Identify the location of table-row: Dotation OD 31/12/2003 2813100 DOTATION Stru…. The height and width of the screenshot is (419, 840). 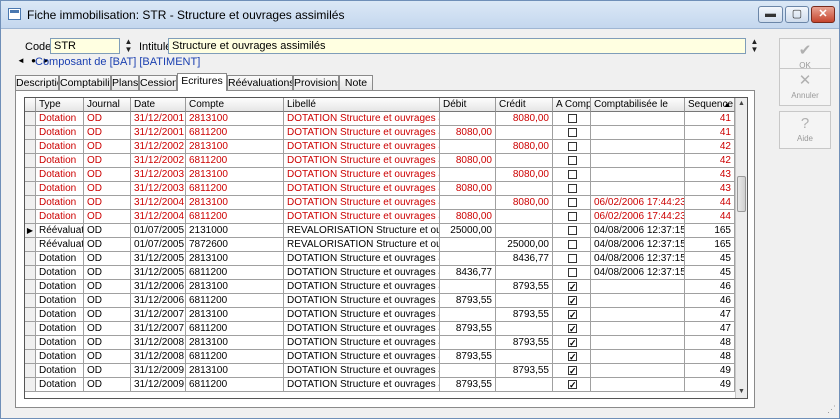
(380, 175).